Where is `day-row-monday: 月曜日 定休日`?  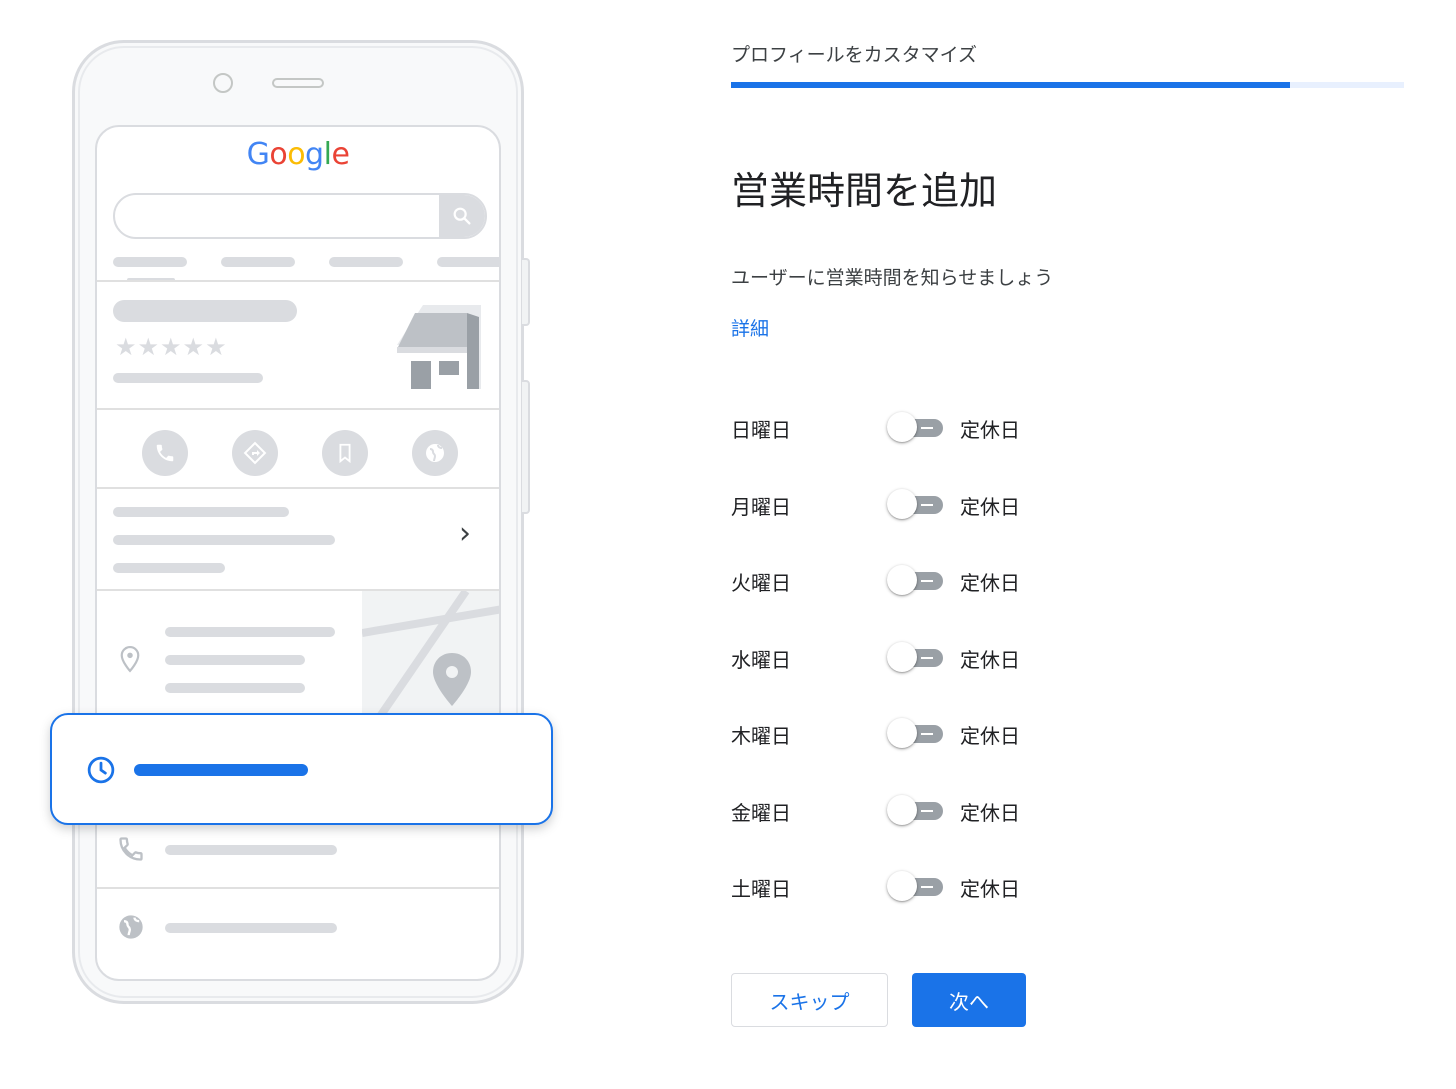
day-row-monday: 月曜日 定休日 is located at coordinates (931, 503).